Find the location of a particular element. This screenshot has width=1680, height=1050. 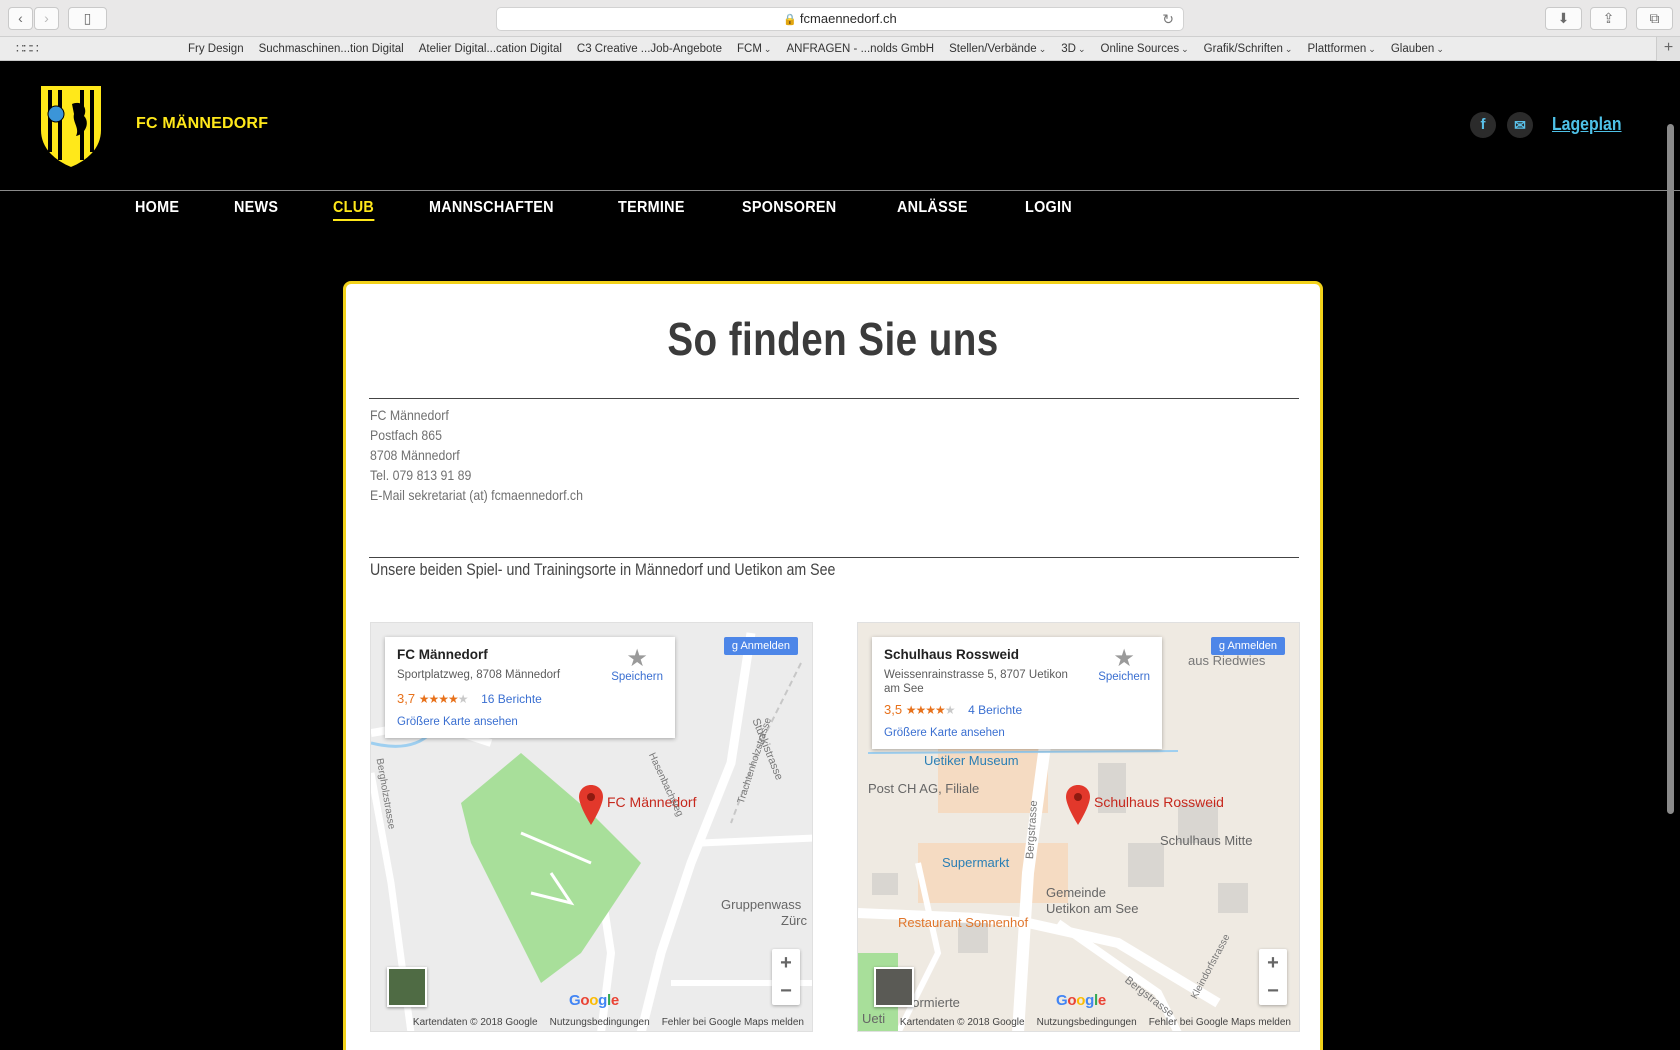

restaurant-label: Restaurant Sonnenhof is located at coordinates (963, 922).